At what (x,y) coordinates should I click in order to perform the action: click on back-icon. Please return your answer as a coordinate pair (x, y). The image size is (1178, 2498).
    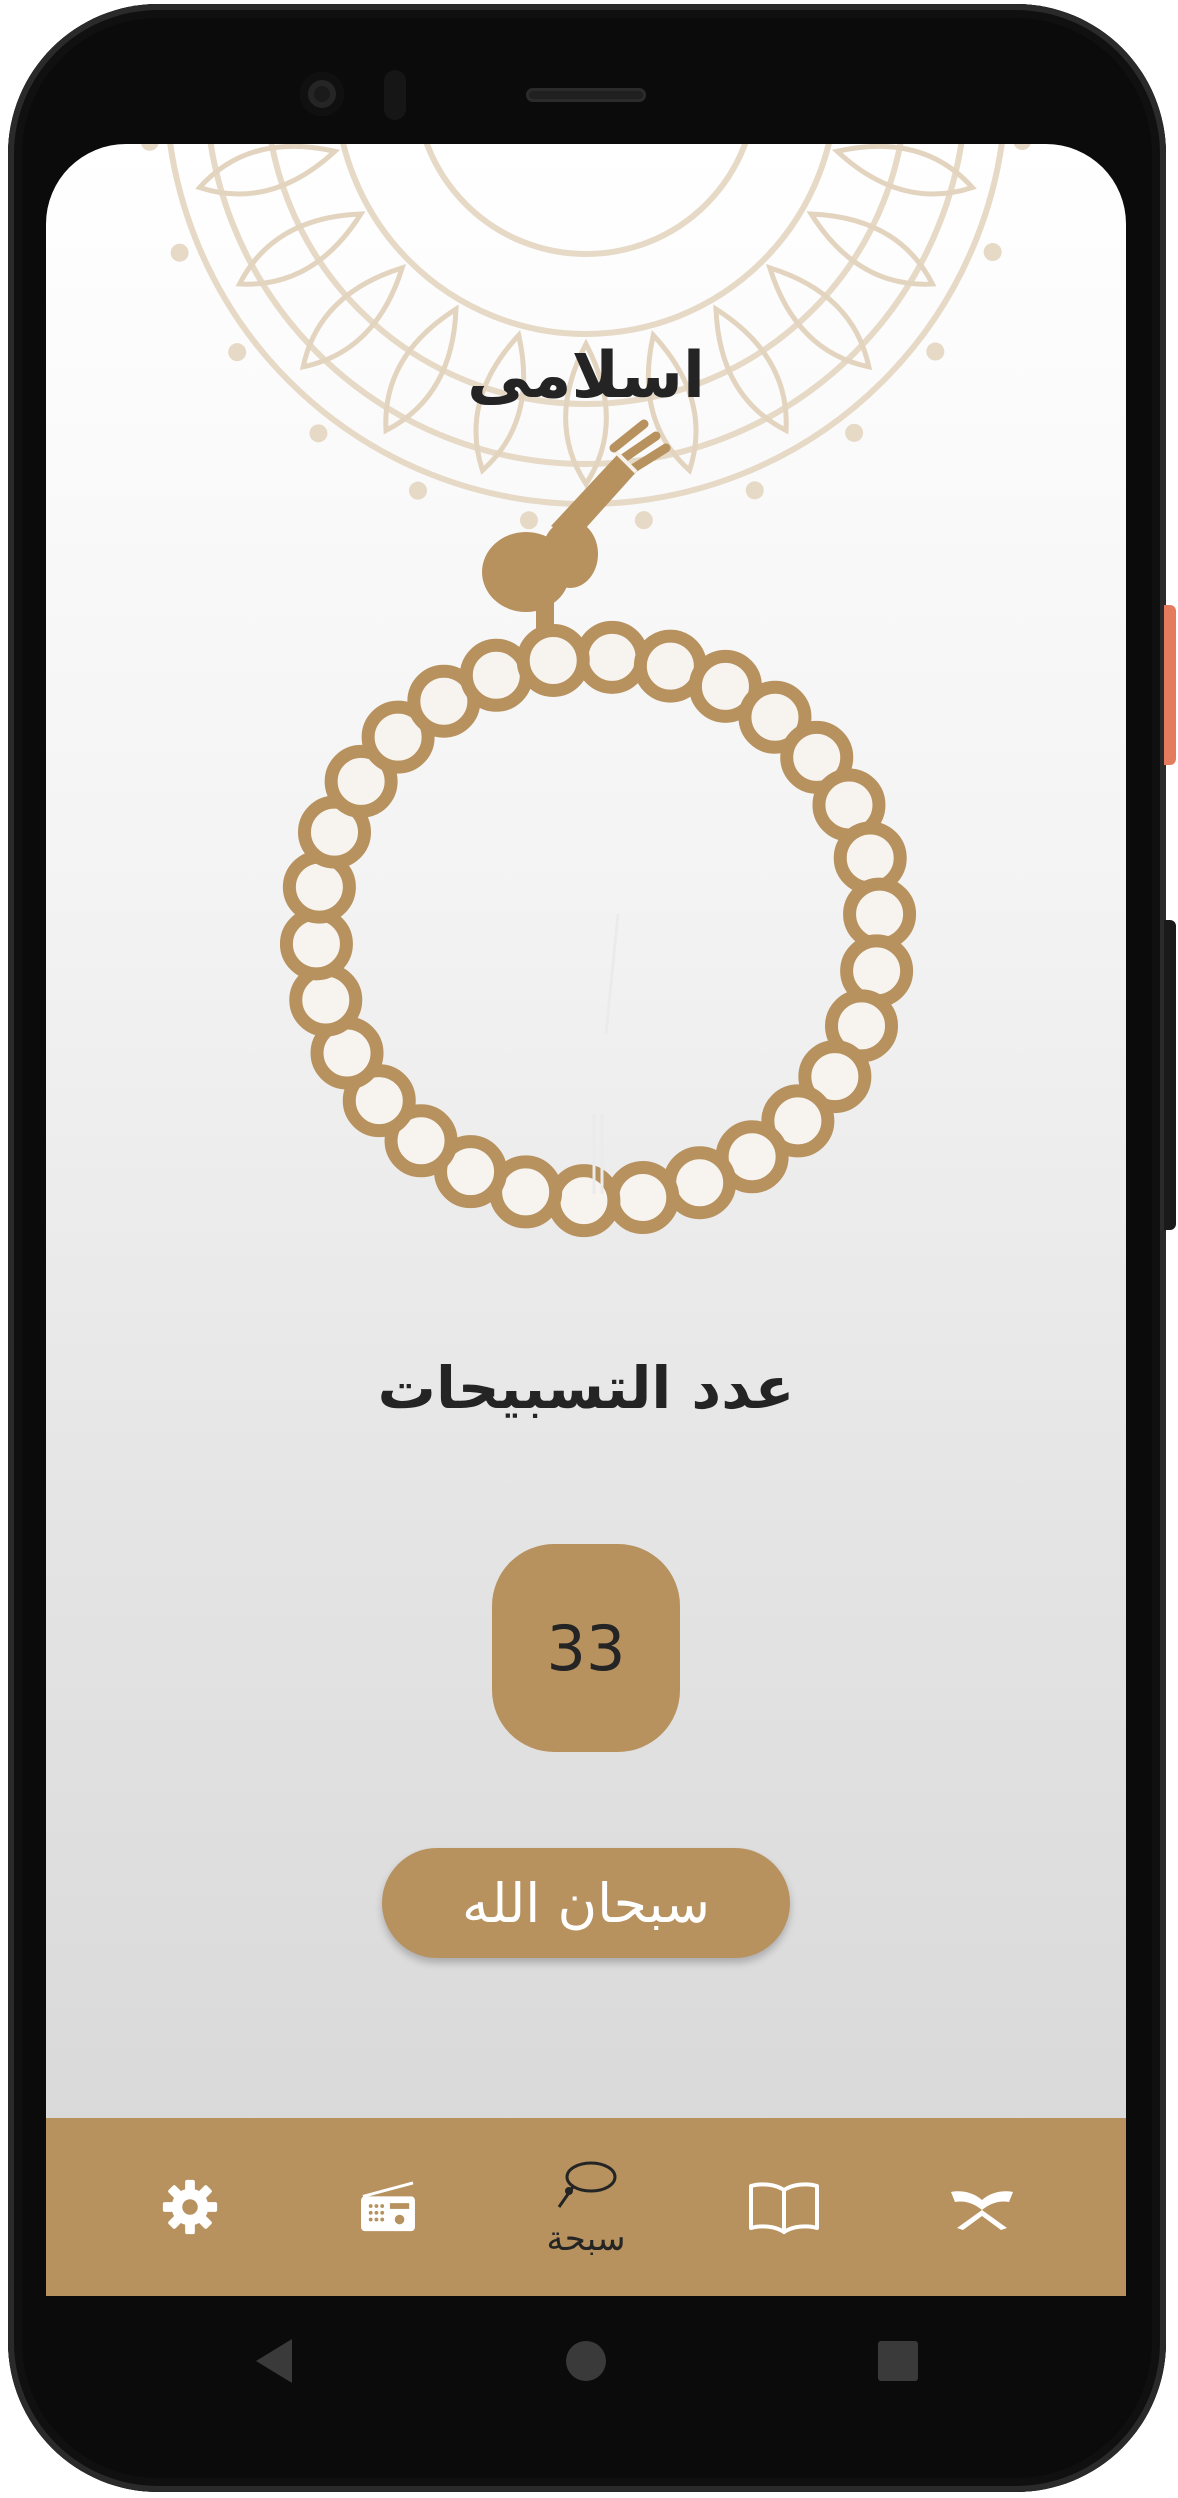
    Looking at the image, I should click on (274, 2361).